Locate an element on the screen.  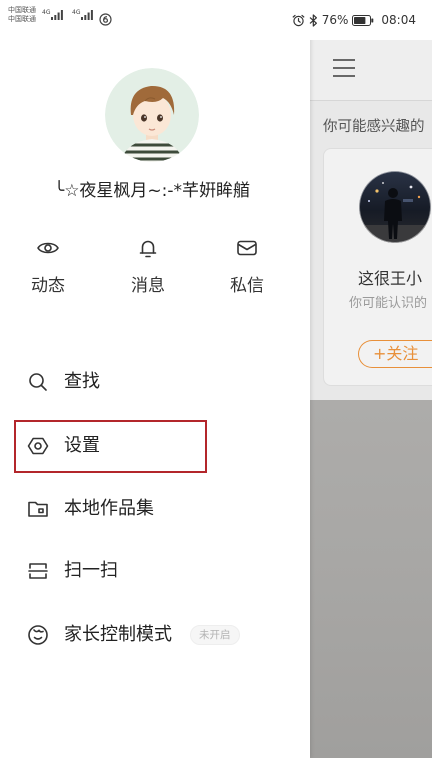
avatar is located at coordinates (152, 115).